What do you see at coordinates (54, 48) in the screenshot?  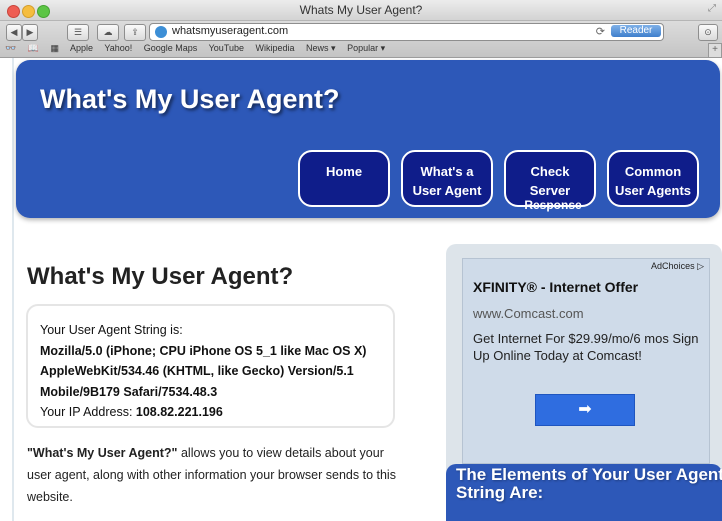 I see `top-sites-icon: ▦` at bounding box center [54, 48].